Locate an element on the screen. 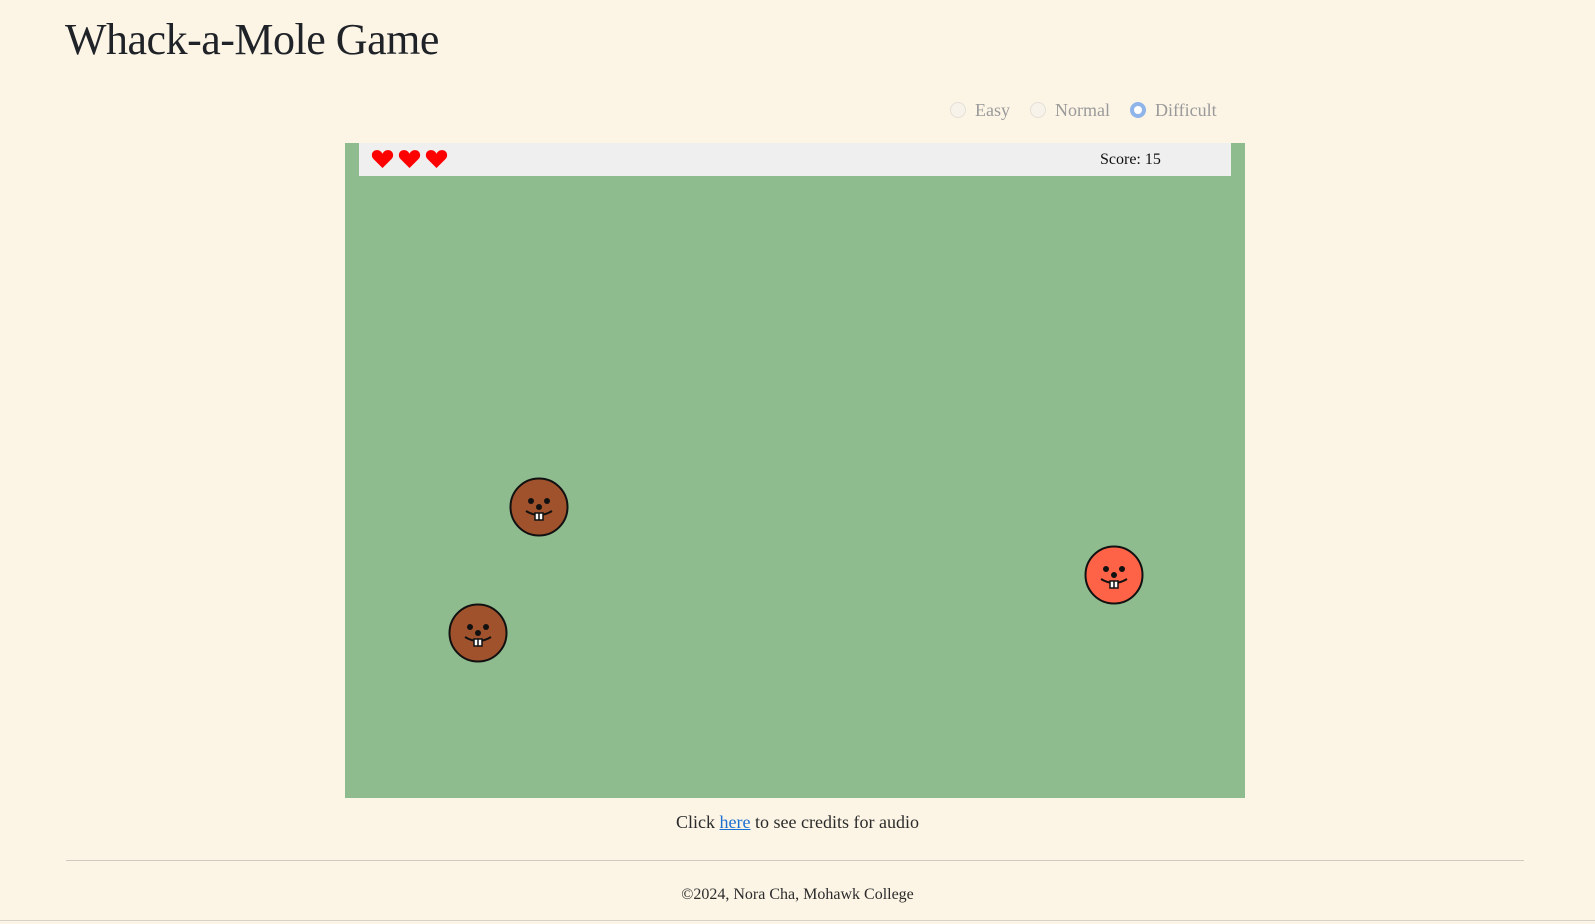  difficulty-easy-option: Easy is located at coordinates (980, 110).